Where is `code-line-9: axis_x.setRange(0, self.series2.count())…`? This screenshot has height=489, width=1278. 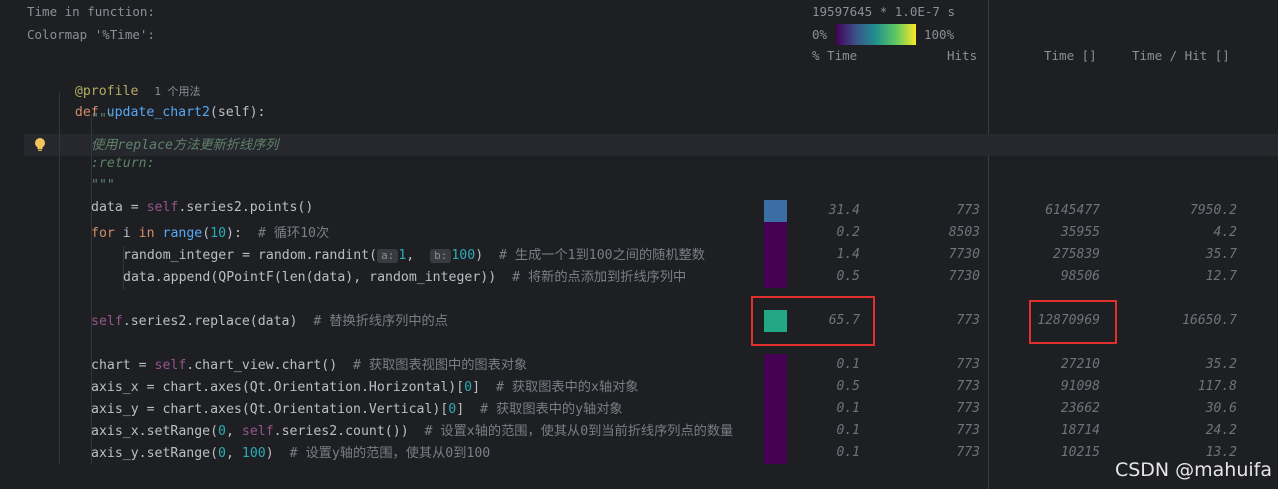 code-line-9: axis_x.setRange(0, self.series2.count())… is located at coordinates (412, 431).